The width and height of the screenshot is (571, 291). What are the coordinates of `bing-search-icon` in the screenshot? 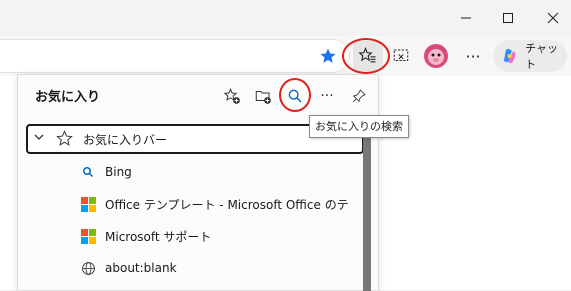 It's located at (88, 172).